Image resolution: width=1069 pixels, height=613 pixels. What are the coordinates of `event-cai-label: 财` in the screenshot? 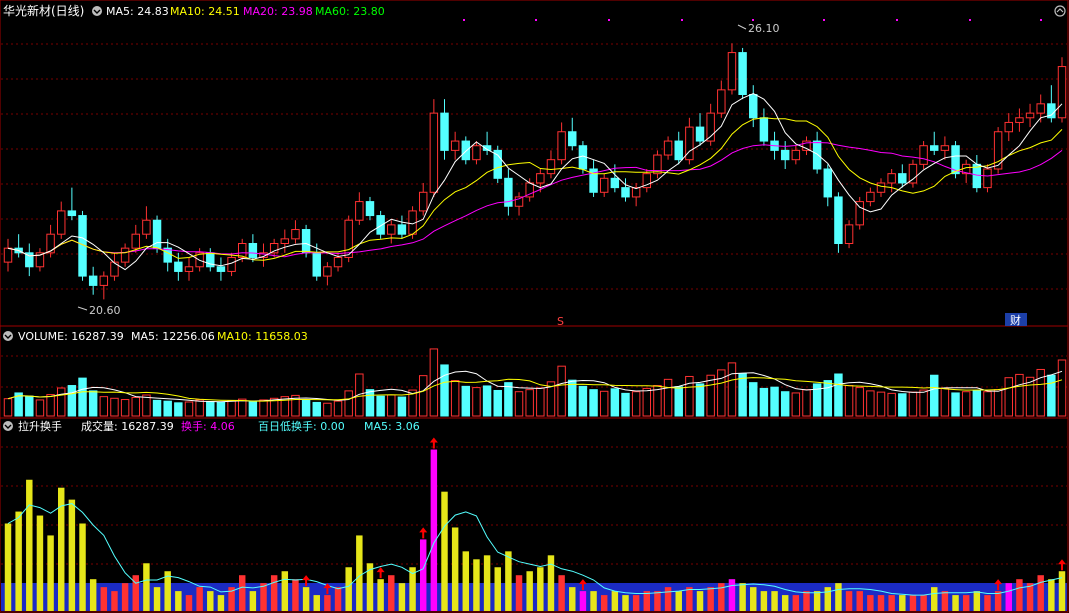 It's located at (1015, 320).